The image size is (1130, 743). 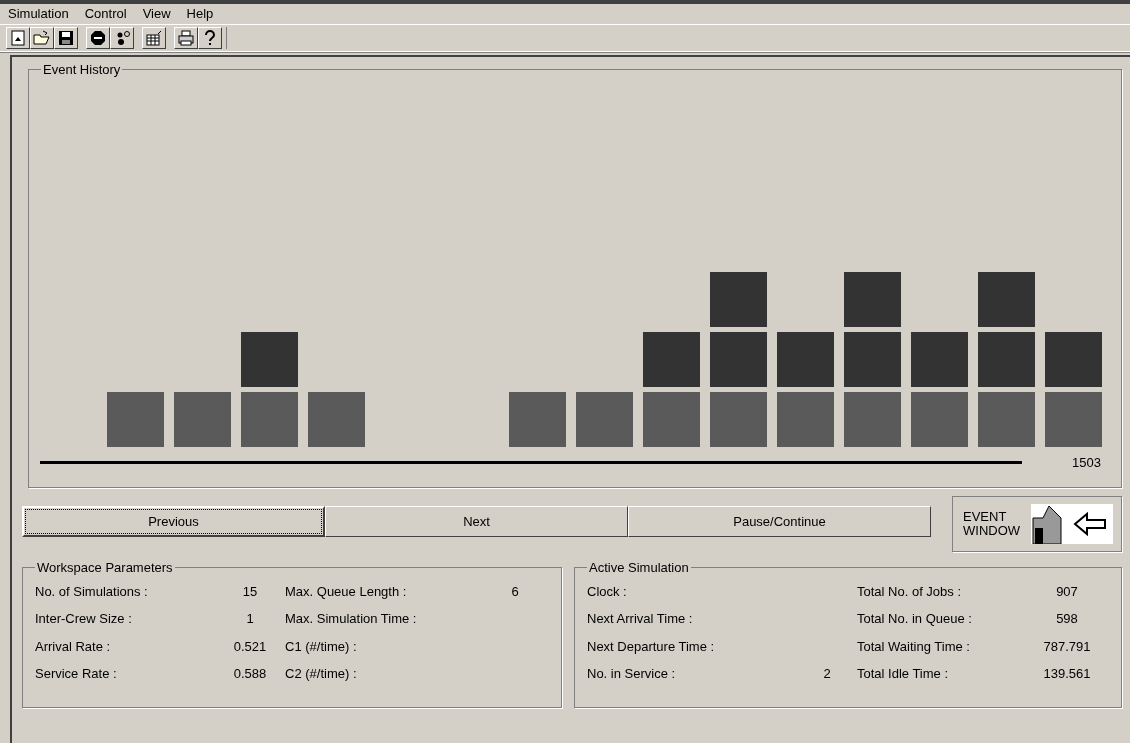 I want to click on field-label: Total No. in Queue :, so click(x=915, y=619).